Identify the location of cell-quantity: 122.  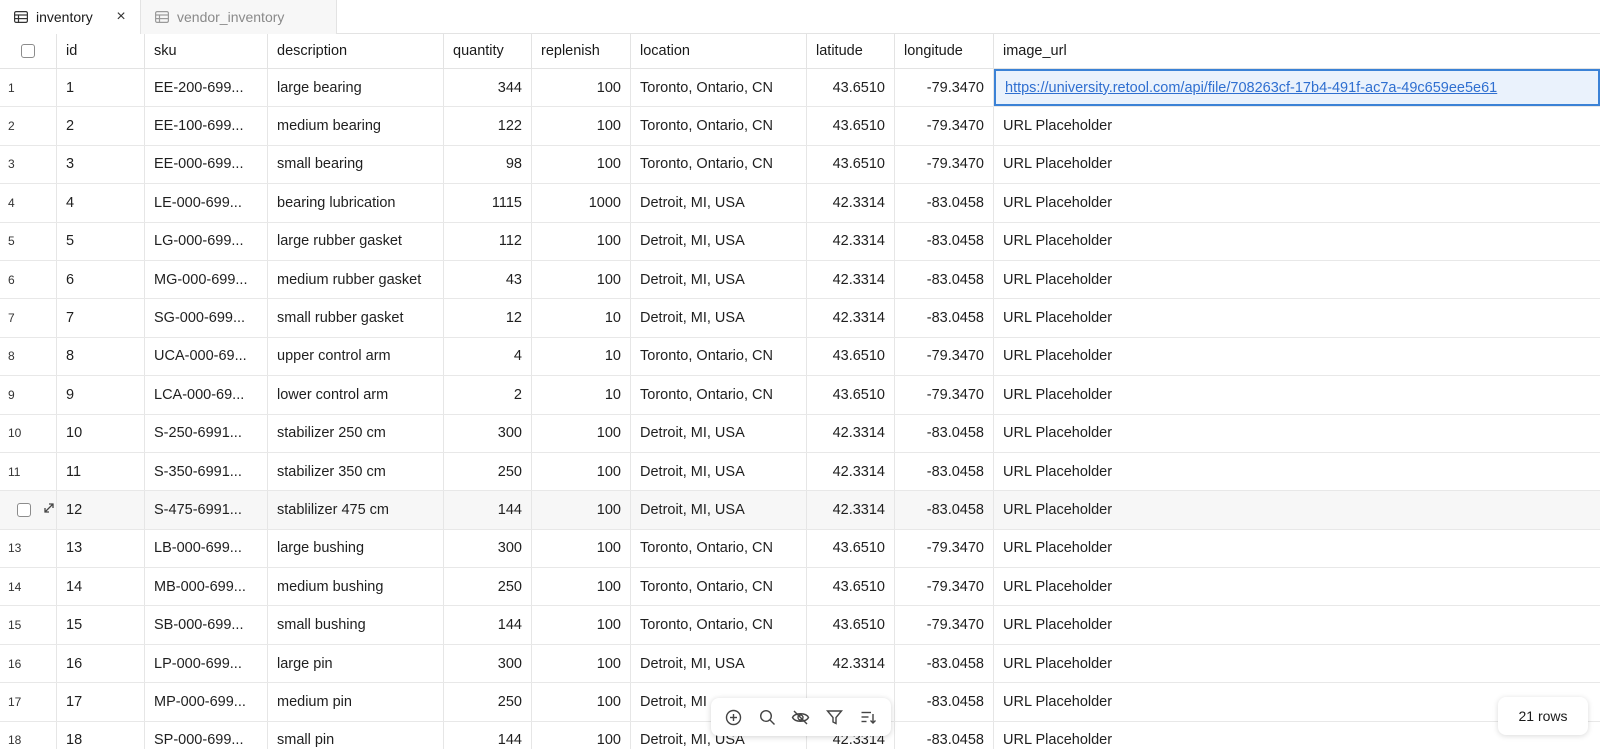
(488, 126).